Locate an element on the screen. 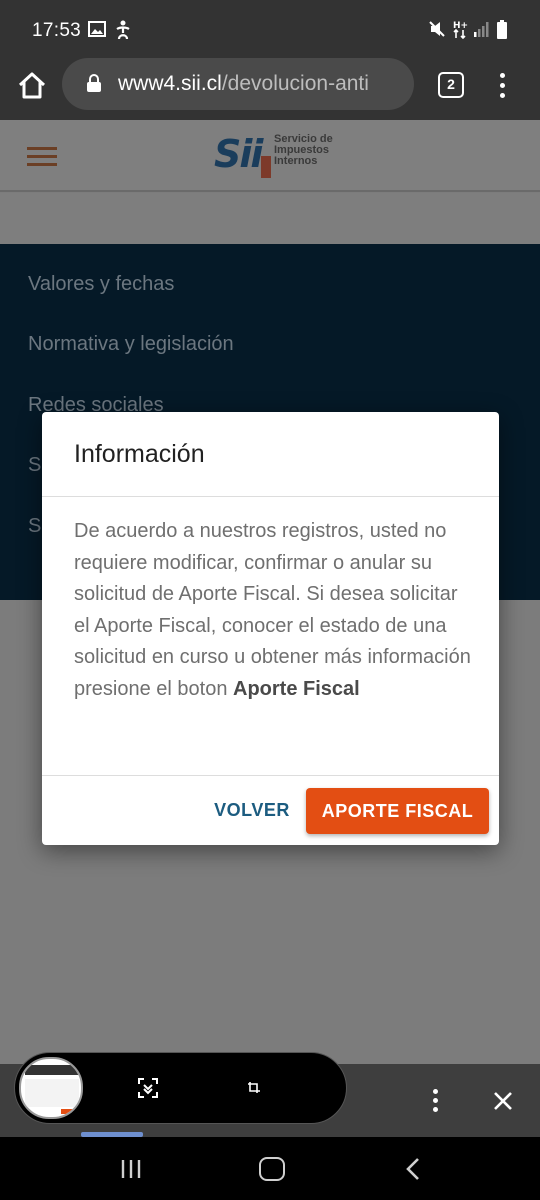 This screenshot has width=540, height=1200. address-bar: www4.sii.cl/devolucion-anti is located at coordinates (238, 84).